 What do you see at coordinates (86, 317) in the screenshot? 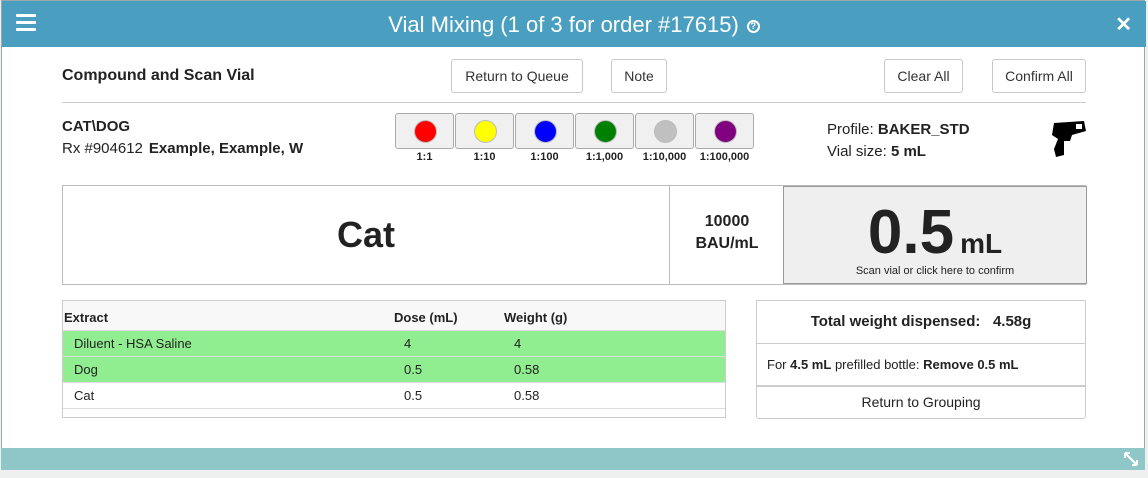
I see `header-extract: Extract` at bounding box center [86, 317].